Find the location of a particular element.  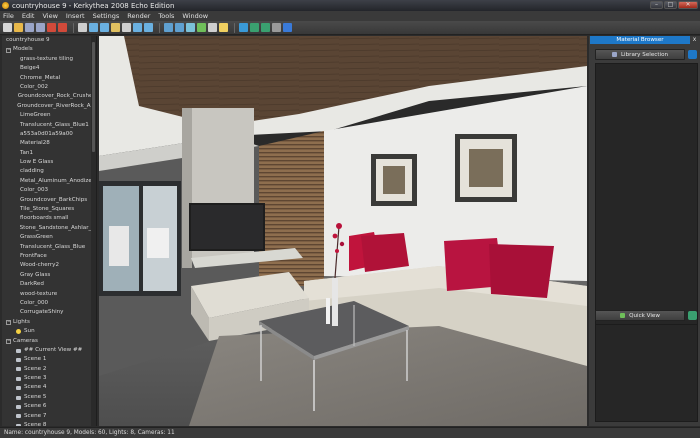

library-selection-button: Library Selection is located at coordinates (640, 54).